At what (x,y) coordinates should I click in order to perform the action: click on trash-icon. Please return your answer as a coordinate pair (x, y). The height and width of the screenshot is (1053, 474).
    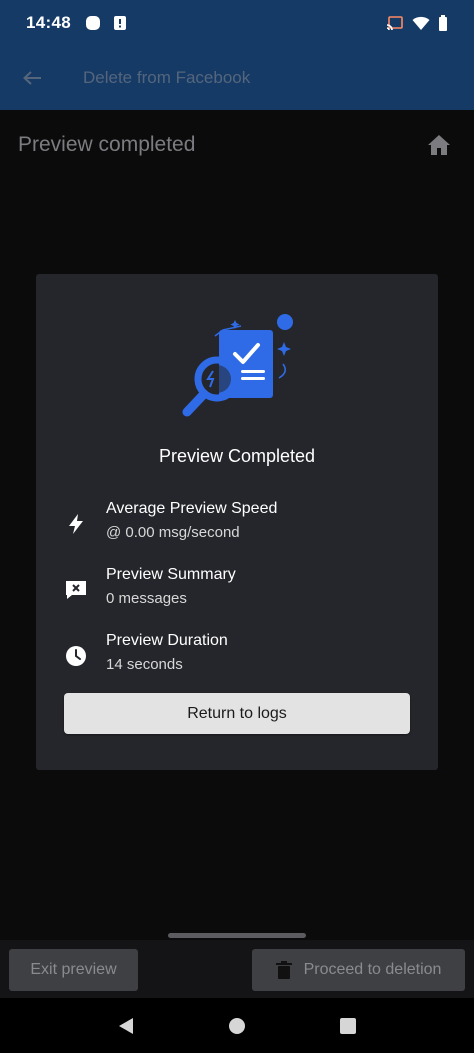
    Looking at the image, I should click on (283, 970).